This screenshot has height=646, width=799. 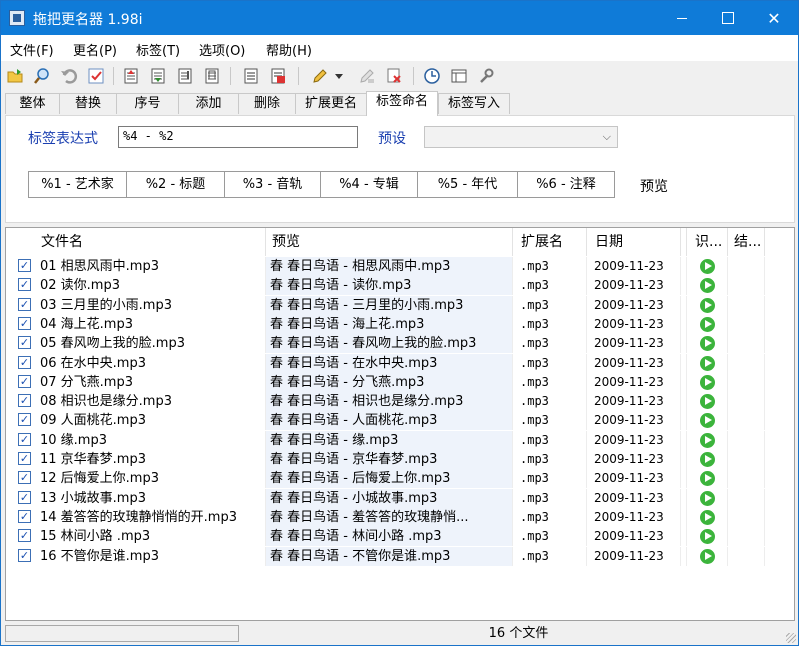 What do you see at coordinates (77, 184) in the screenshot?
I see `tag-button-artist: %1 - 艺术家` at bounding box center [77, 184].